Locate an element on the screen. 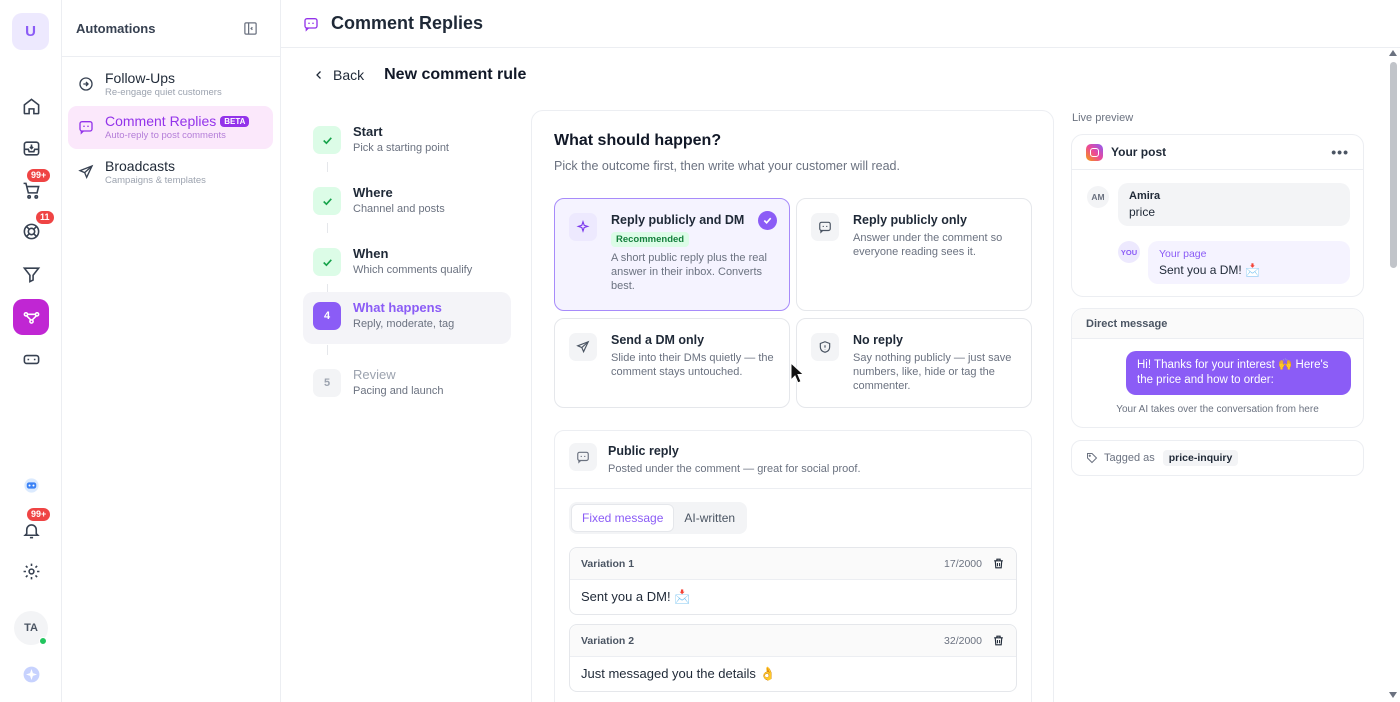 The height and width of the screenshot is (702, 1400). collapse-sidebar-icon is located at coordinates (250, 28).